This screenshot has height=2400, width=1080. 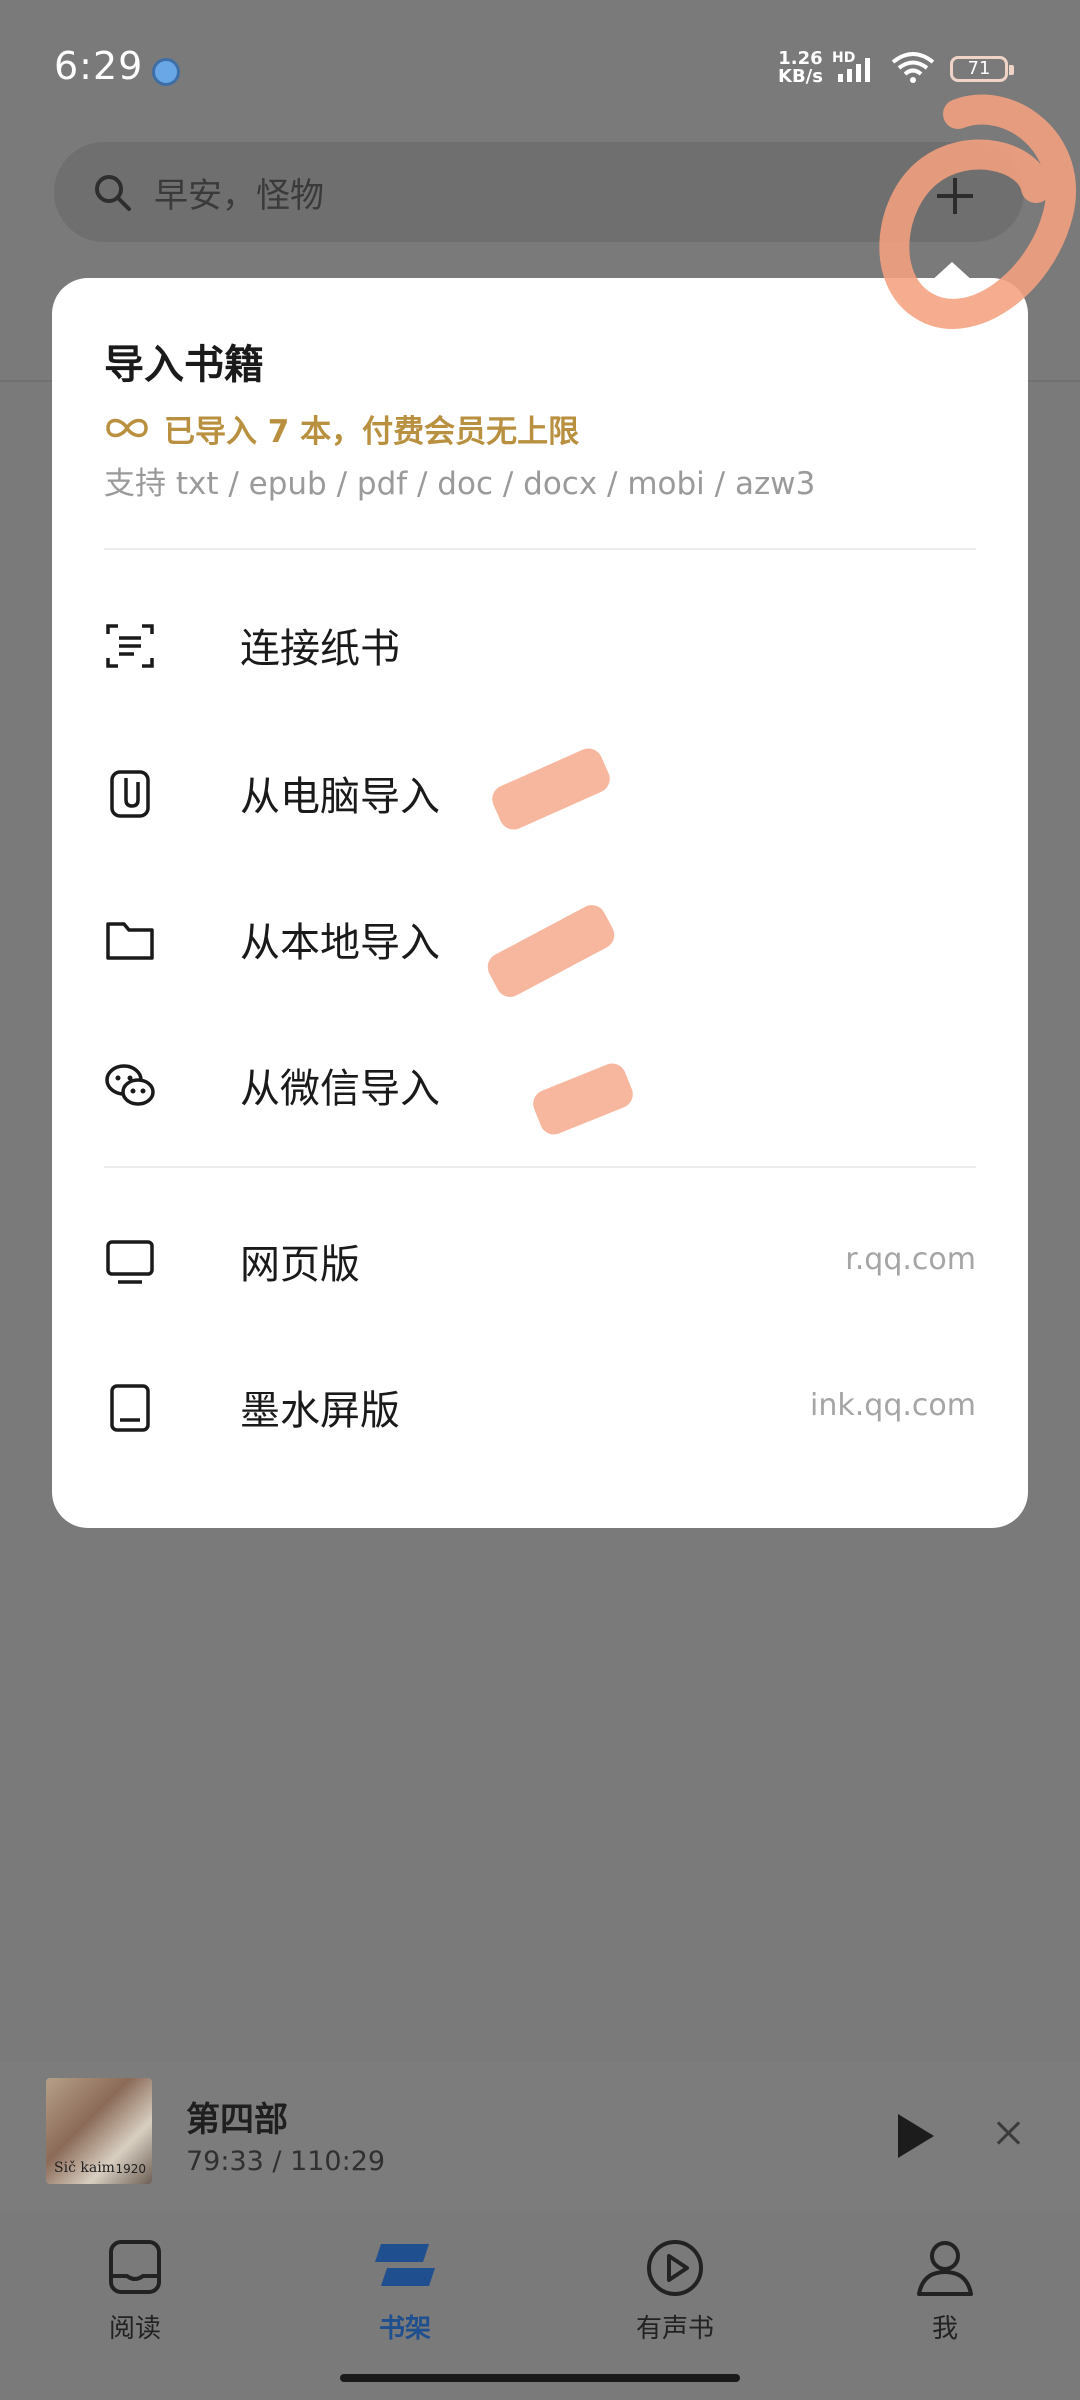 What do you see at coordinates (84, 2168) in the screenshot?
I see `cover-text: Sič kaim` at bounding box center [84, 2168].